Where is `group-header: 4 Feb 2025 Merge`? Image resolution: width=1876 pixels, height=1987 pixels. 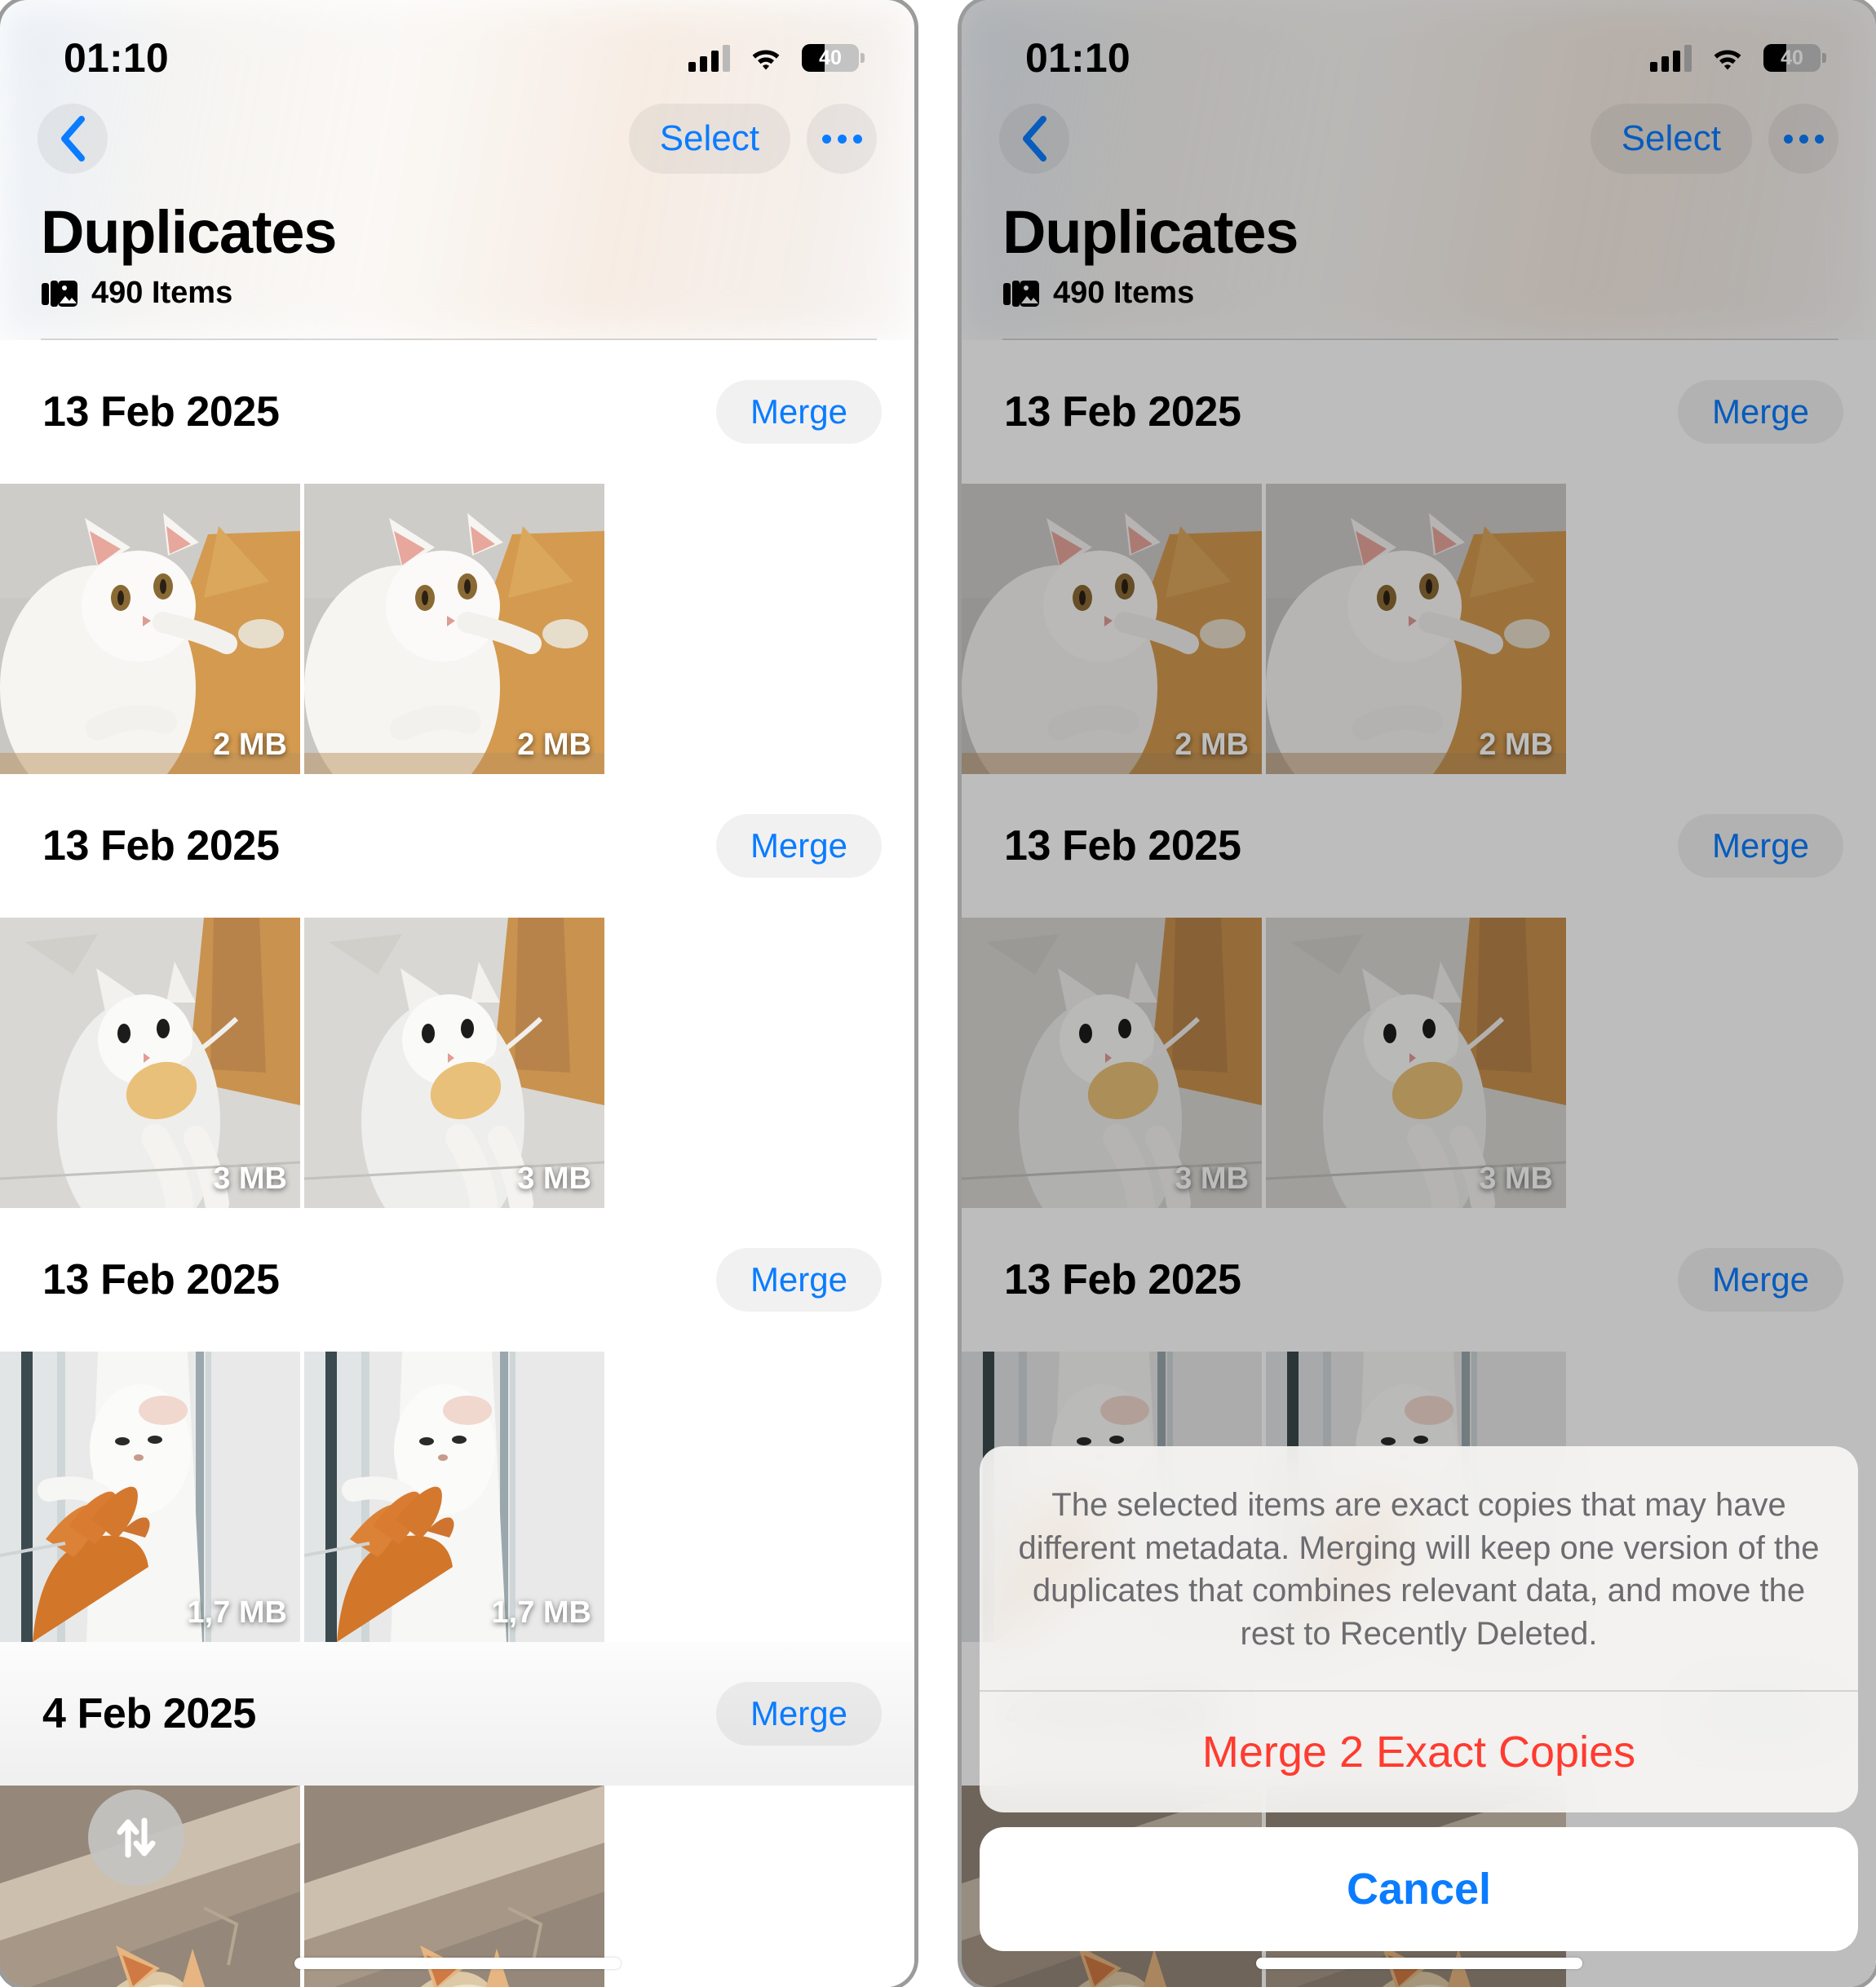 group-header: 4 Feb 2025 Merge is located at coordinates (457, 1714).